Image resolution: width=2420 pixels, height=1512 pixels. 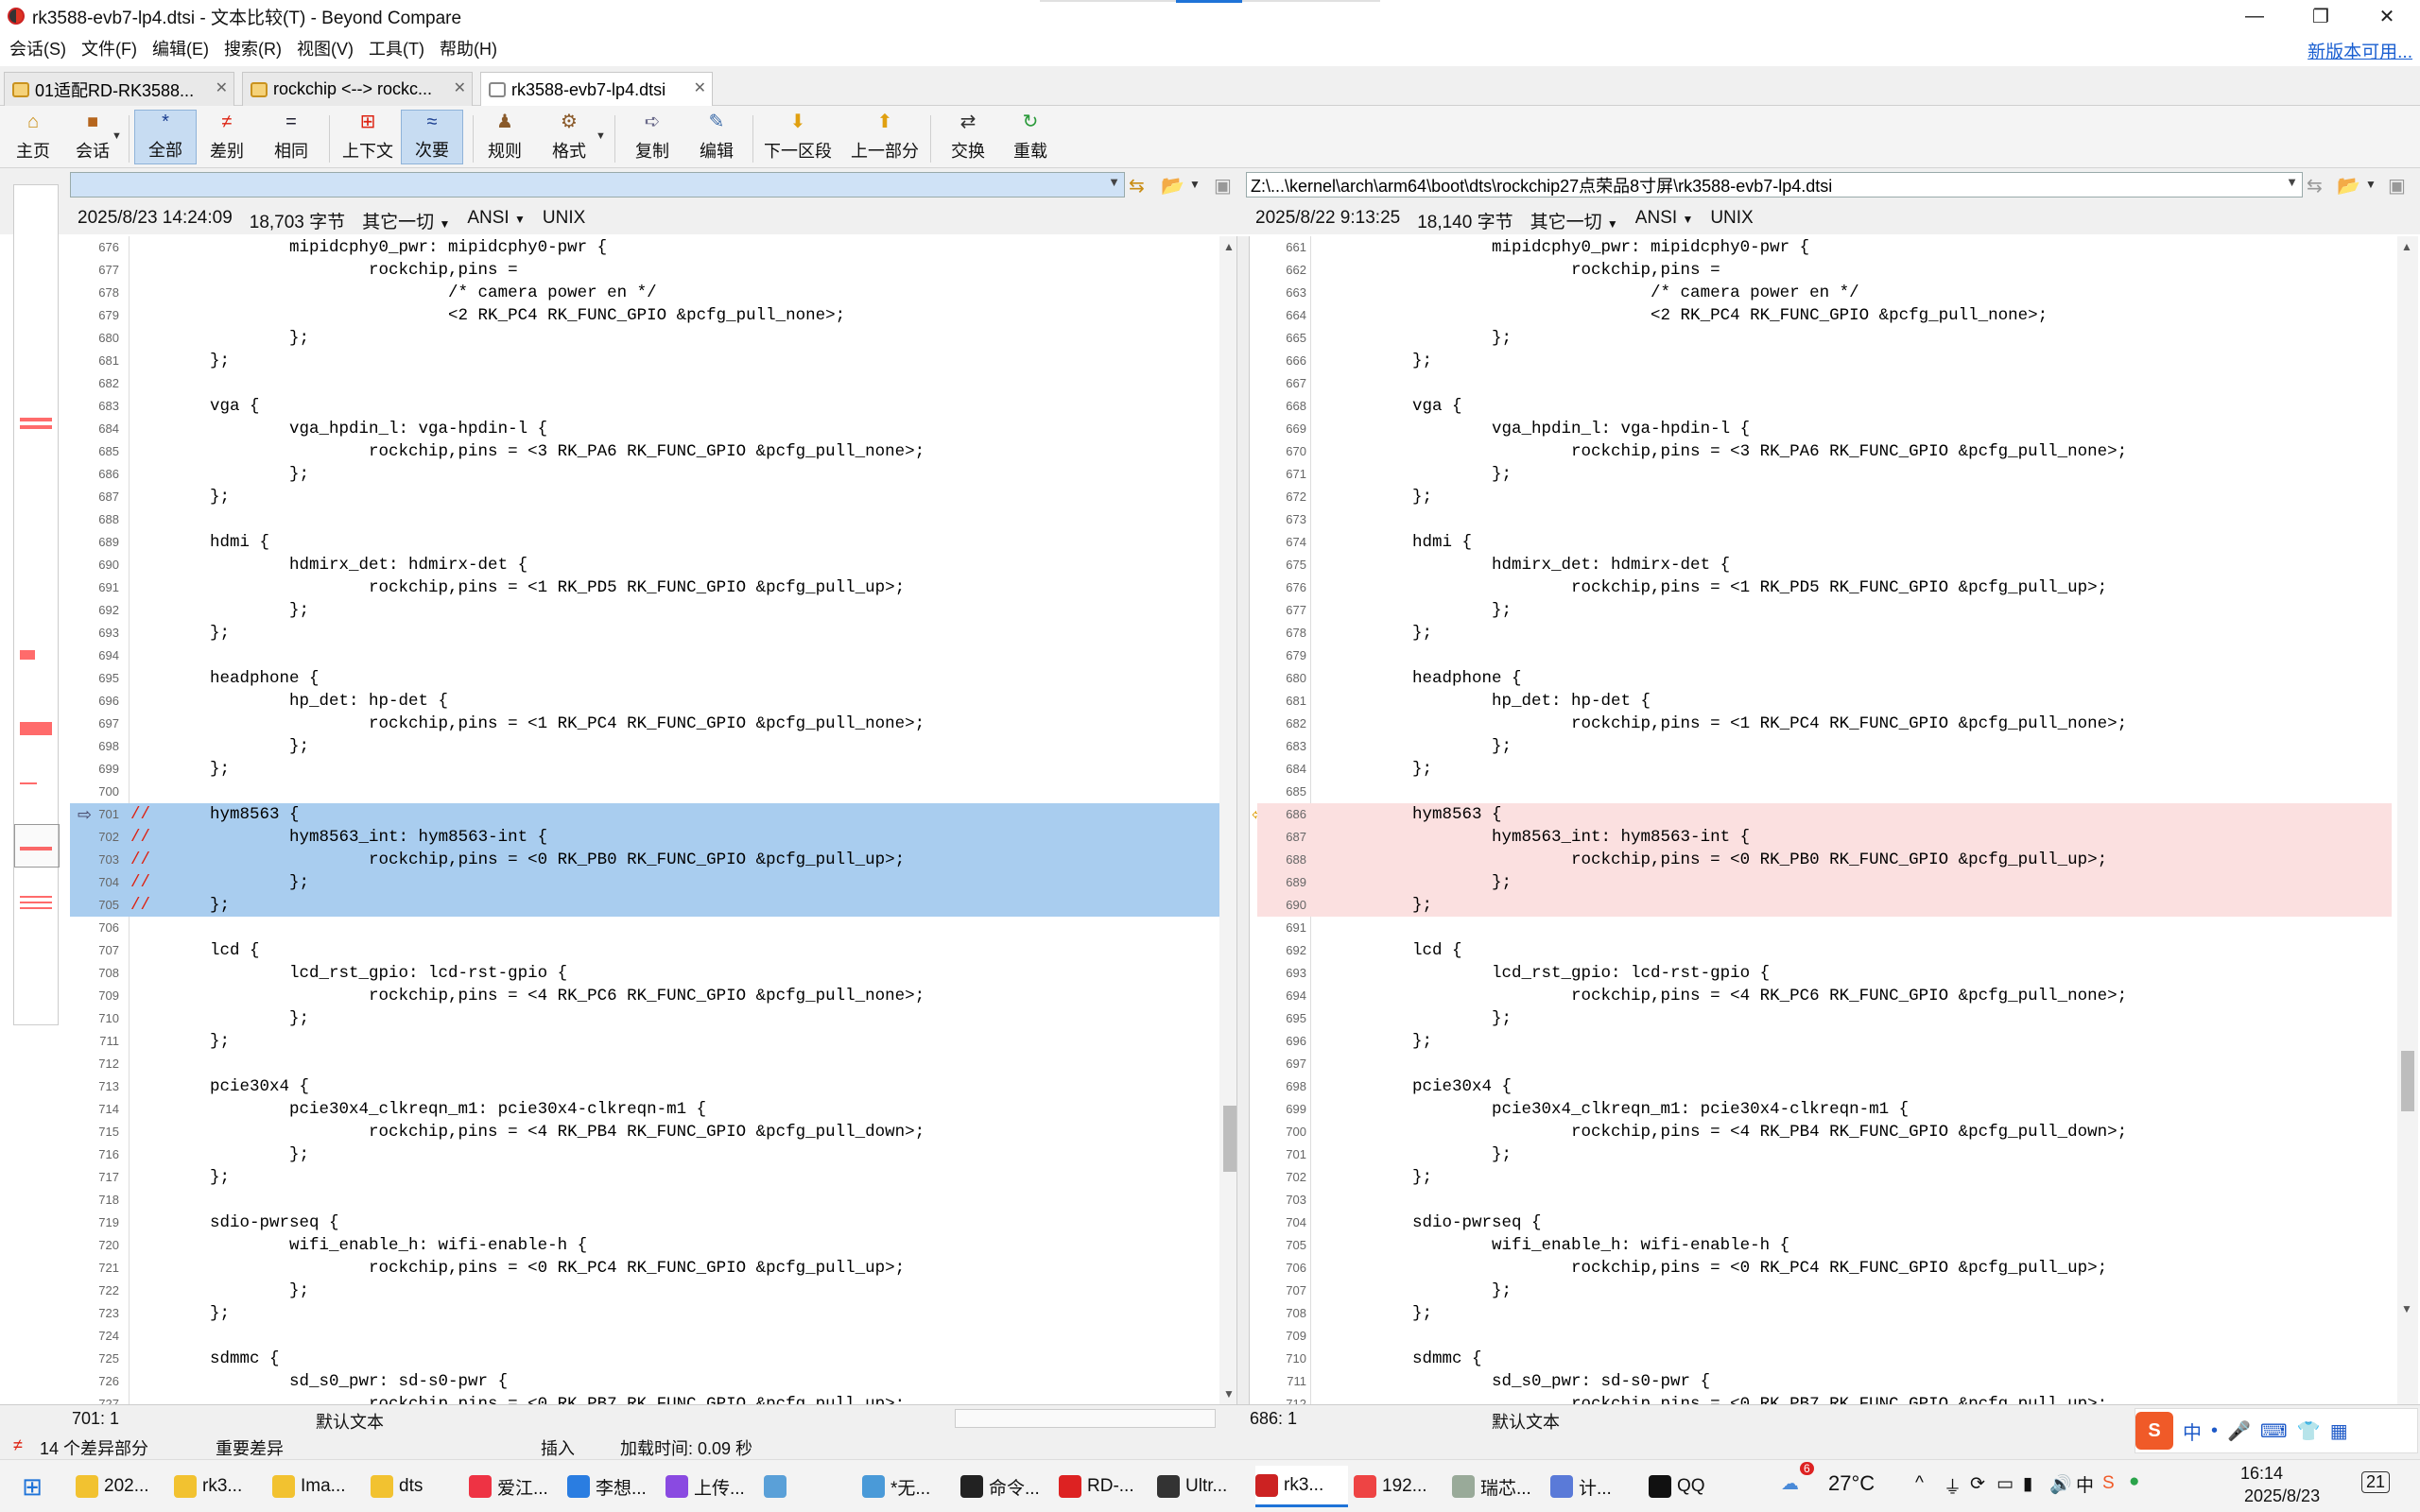 What do you see at coordinates (646, 1154) in the screenshot?
I see `code-line: 716 };` at bounding box center [646, 1154].